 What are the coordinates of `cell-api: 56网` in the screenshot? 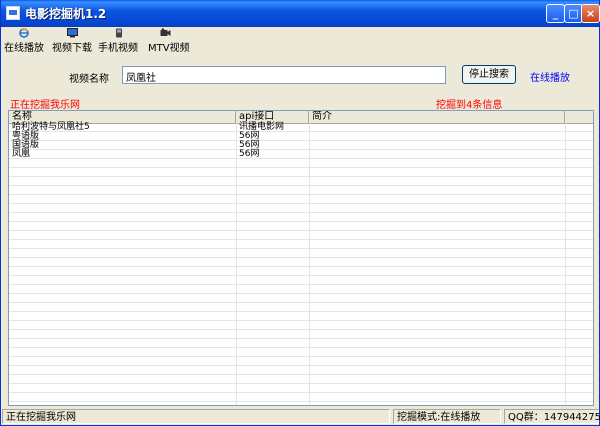 It's located at (249, 154).